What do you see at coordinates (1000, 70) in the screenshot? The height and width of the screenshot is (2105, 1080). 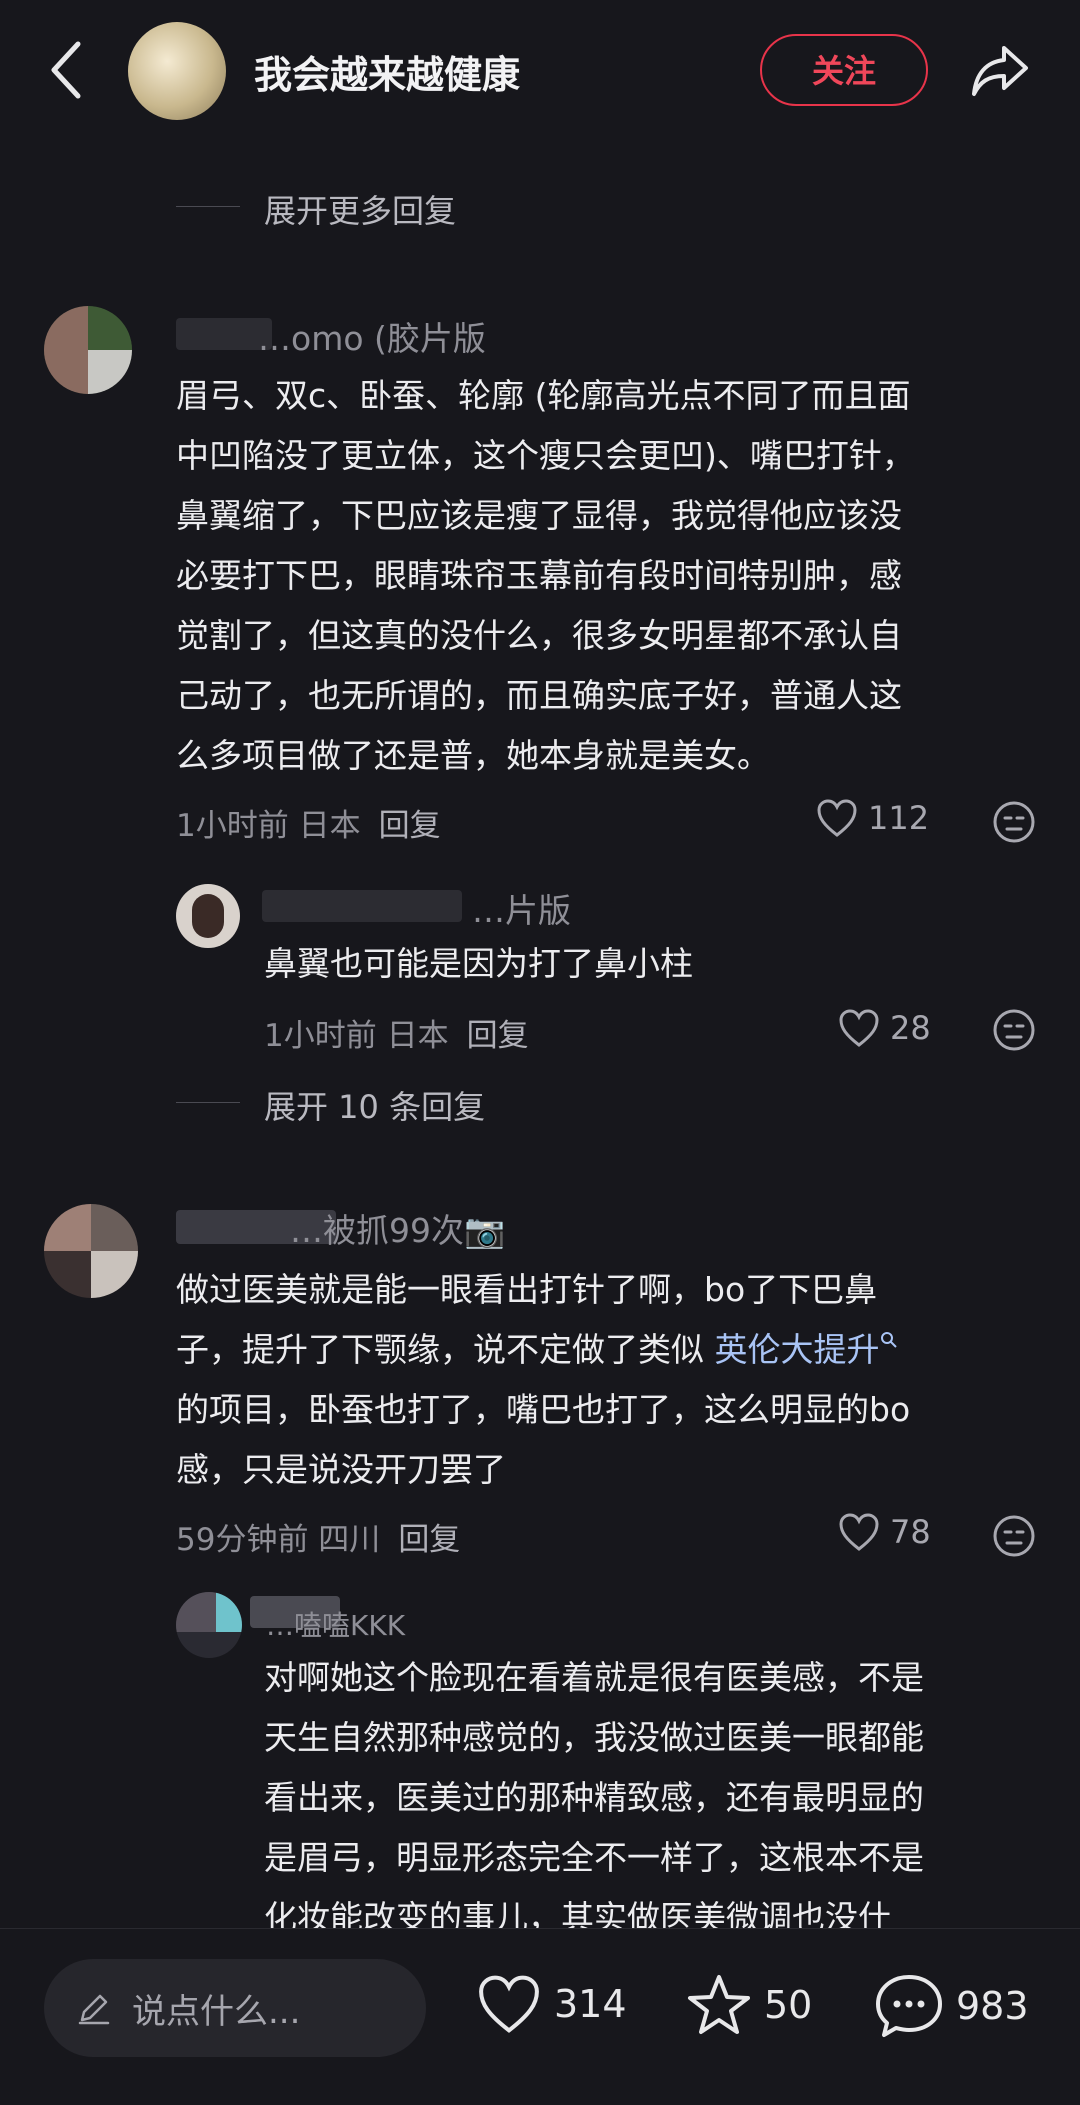 I see `share-icon` at bounding box center [1000, 70].